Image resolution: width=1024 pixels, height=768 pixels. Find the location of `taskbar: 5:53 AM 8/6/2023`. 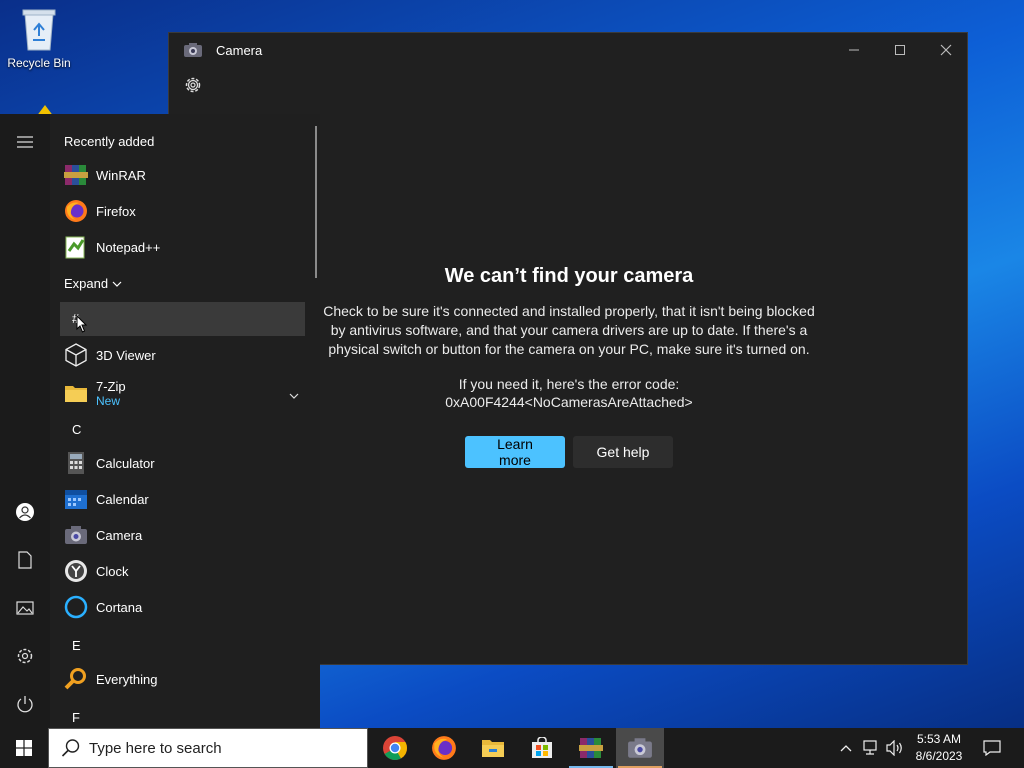

taskbar: 5:53 AM 8/6/2023 is located at coordinates (512, 748).